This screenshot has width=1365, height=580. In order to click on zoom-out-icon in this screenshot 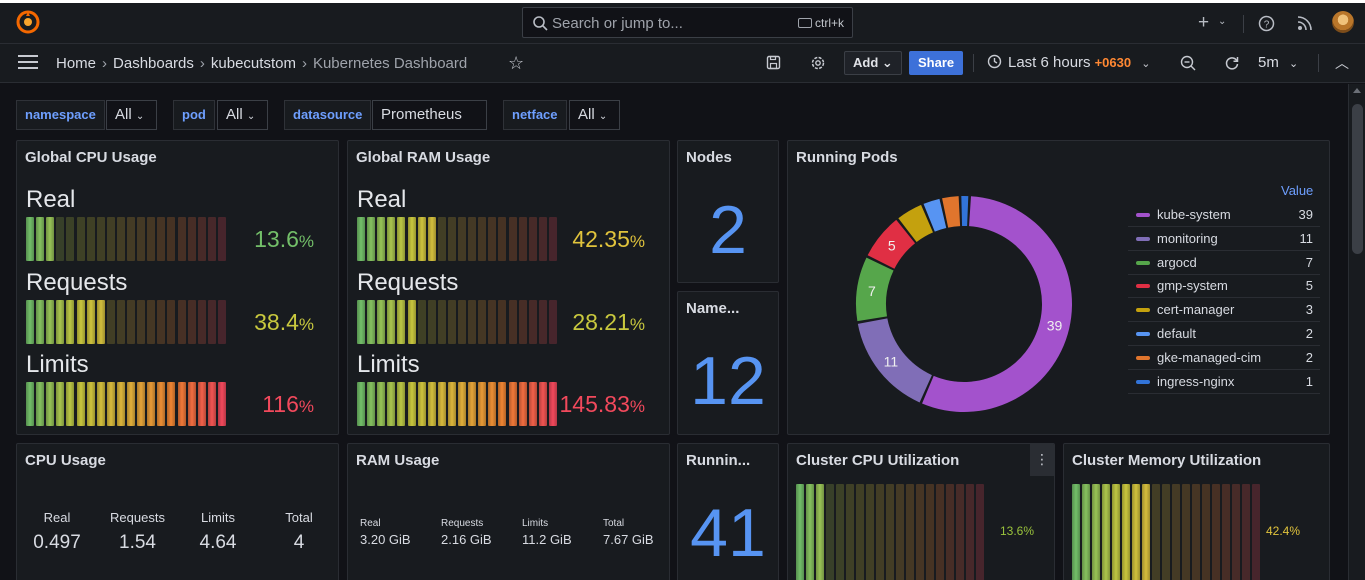, I will do `click(1188, 63)`.